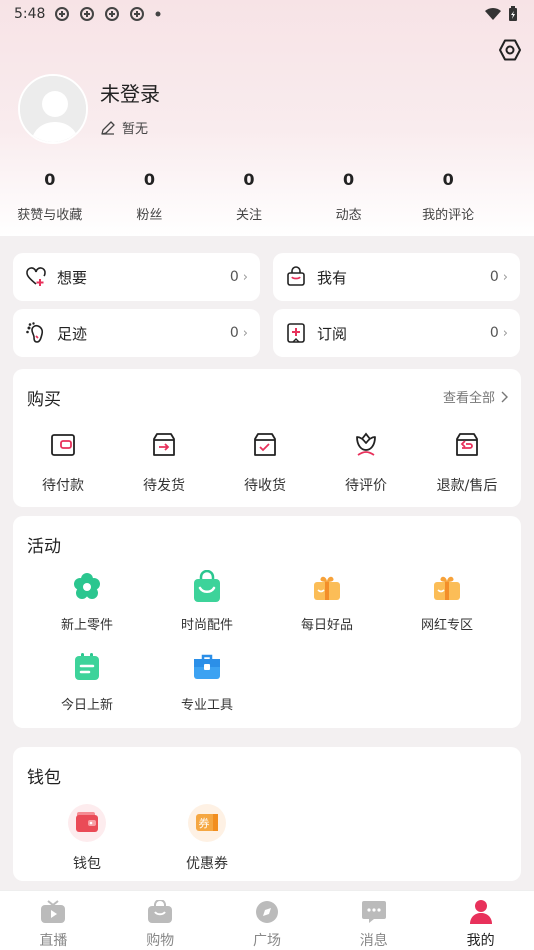 This screenshot has width=534, height=950. I want to click on pending-review-button: 待评价, so click(366, 462).